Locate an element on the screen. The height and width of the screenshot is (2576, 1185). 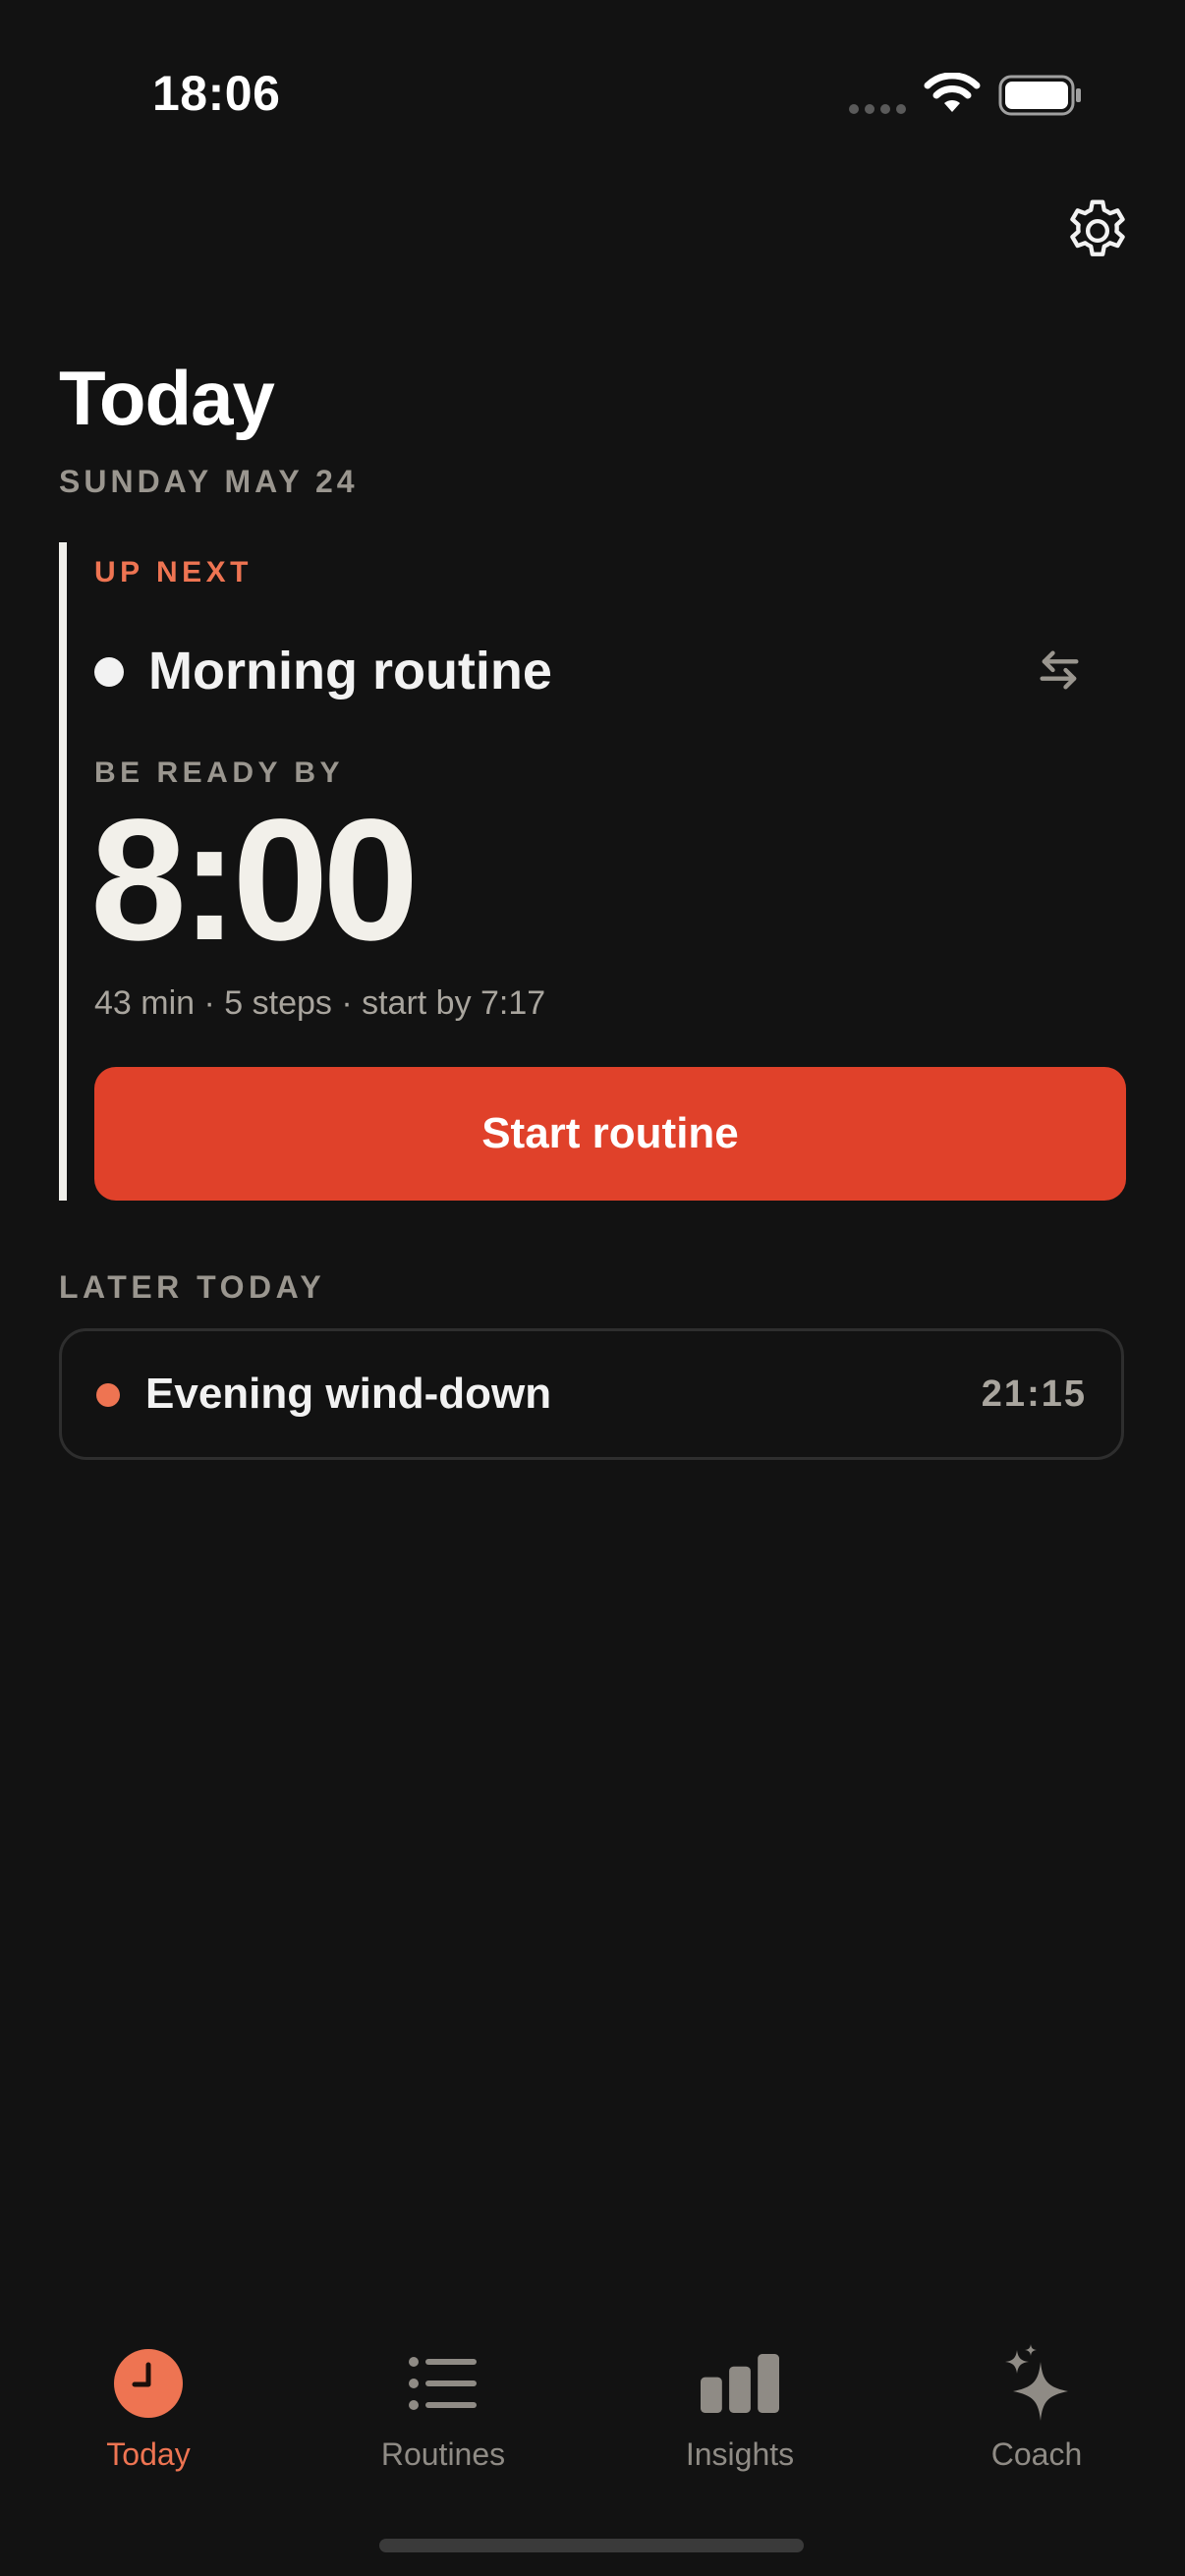
tab-routines-label: Routines is located at coordinates (443, 2454).